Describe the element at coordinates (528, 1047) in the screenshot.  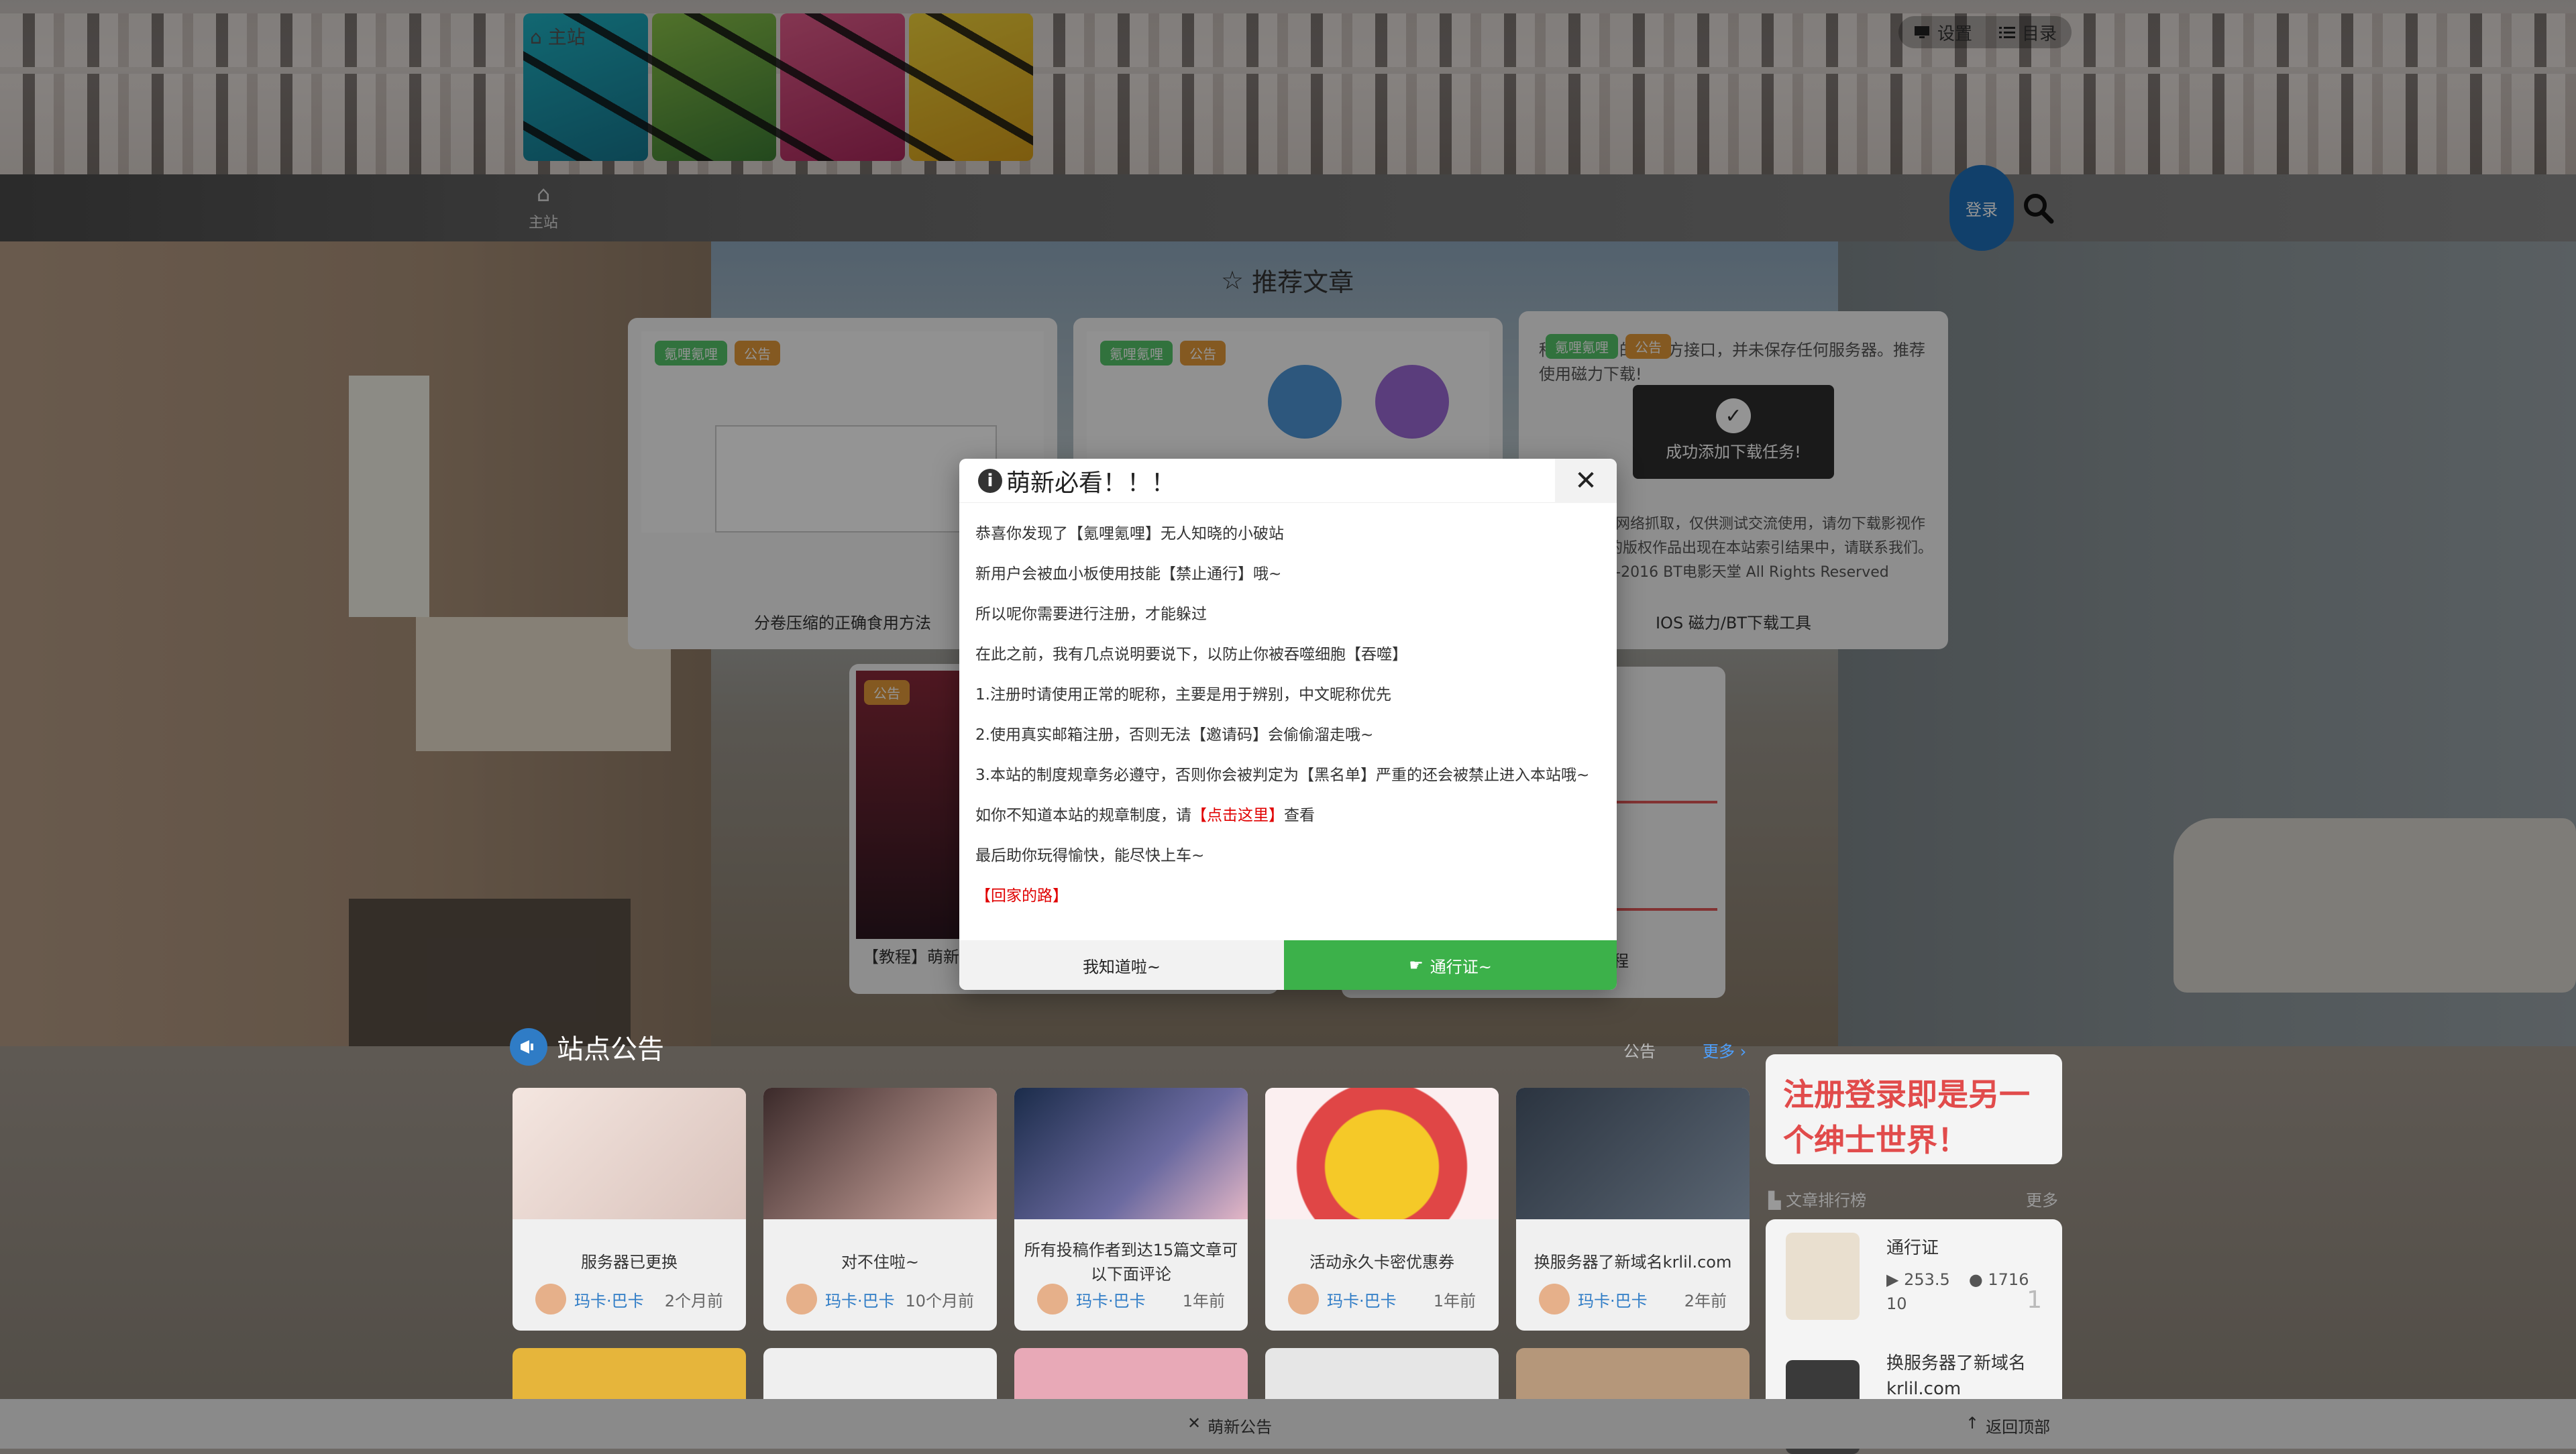
I see `megaphone-icon` at that location.